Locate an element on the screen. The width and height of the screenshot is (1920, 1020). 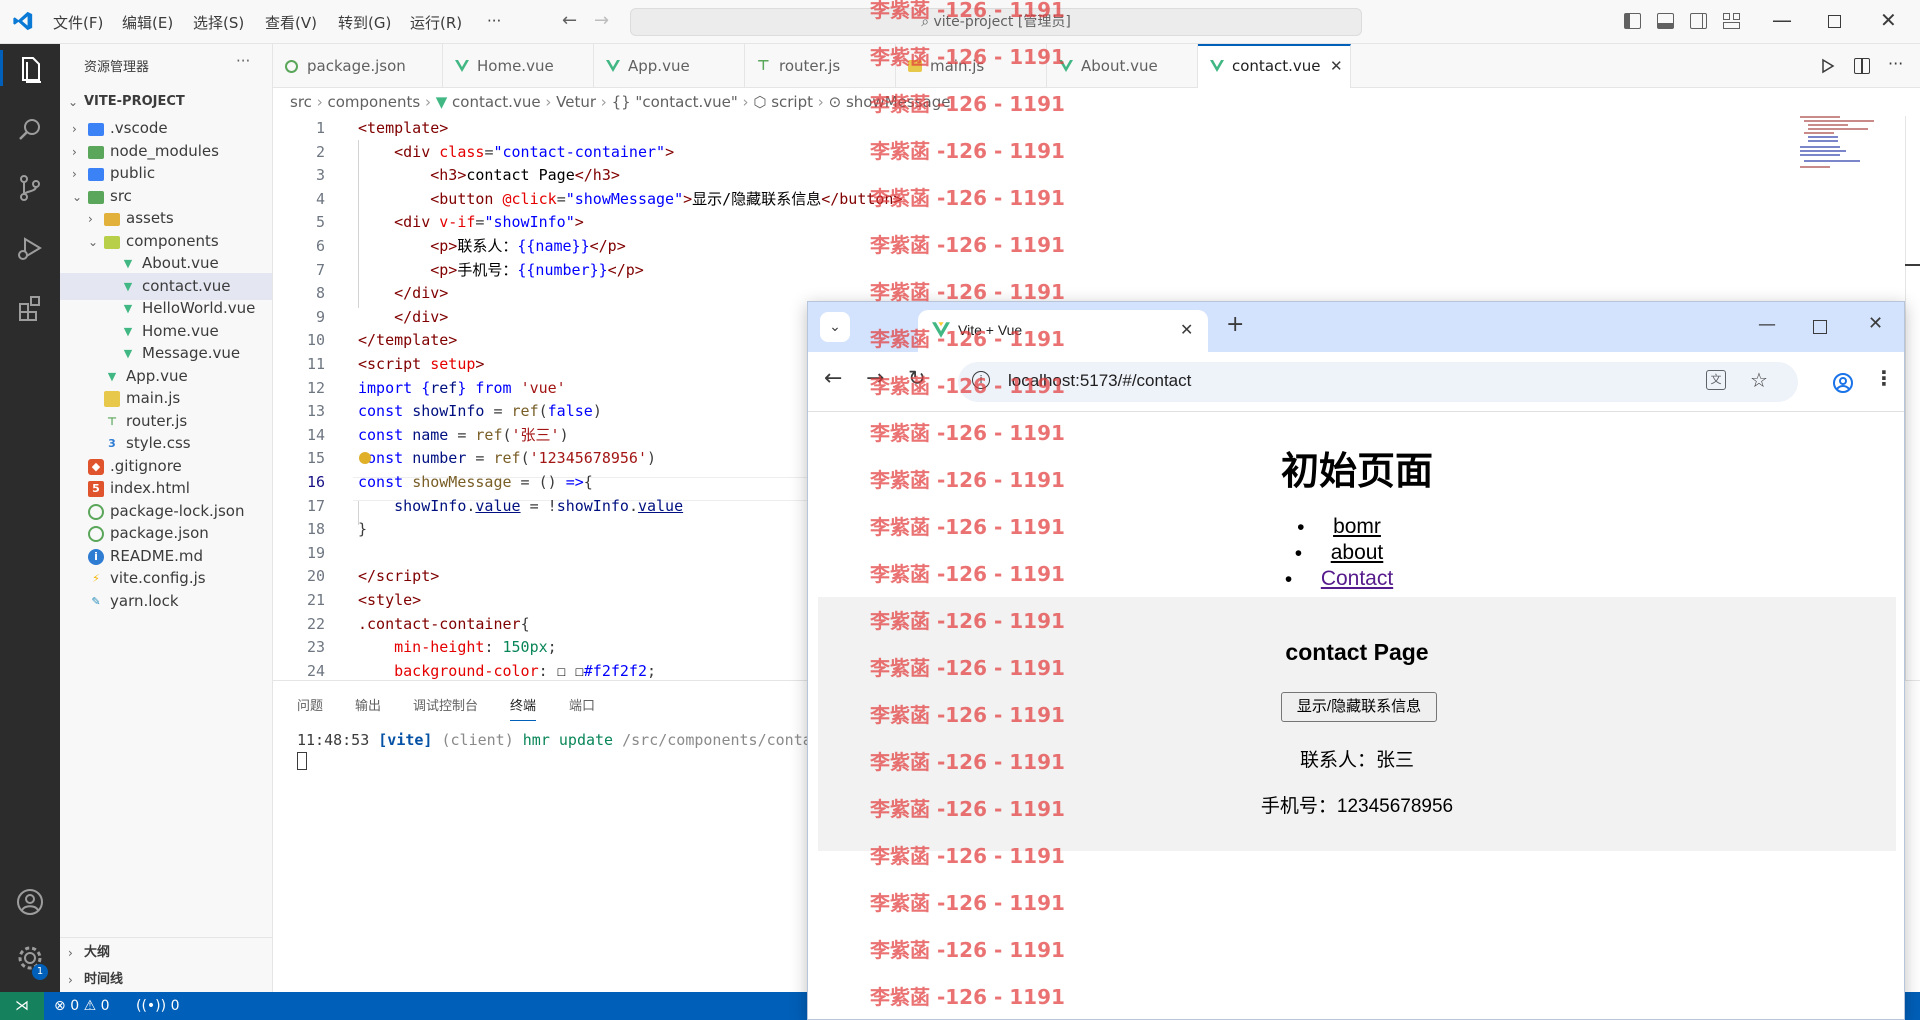
tab-router-js: ⊤ router.js is located at coordinates (820, 66).